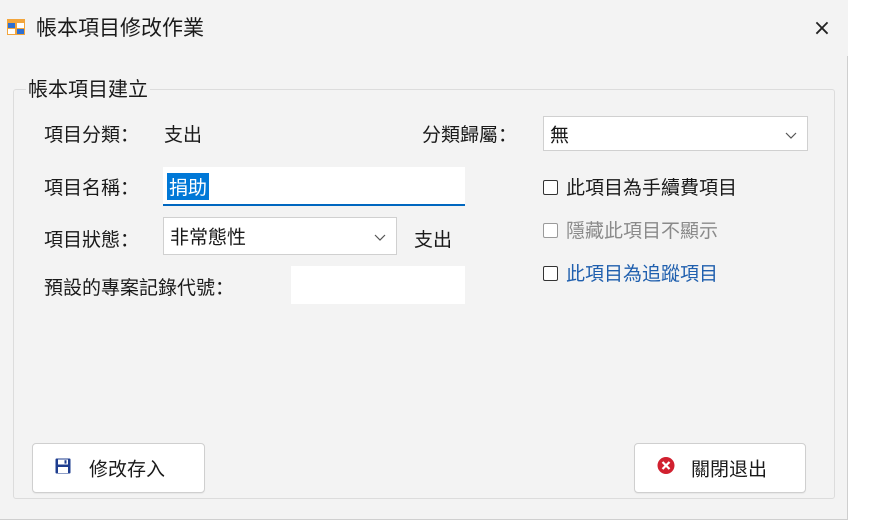 This screenshot has width=873, height=522. I want to click on fee-item-checkbox: 此項目為手續費項目, so click(640, 186).